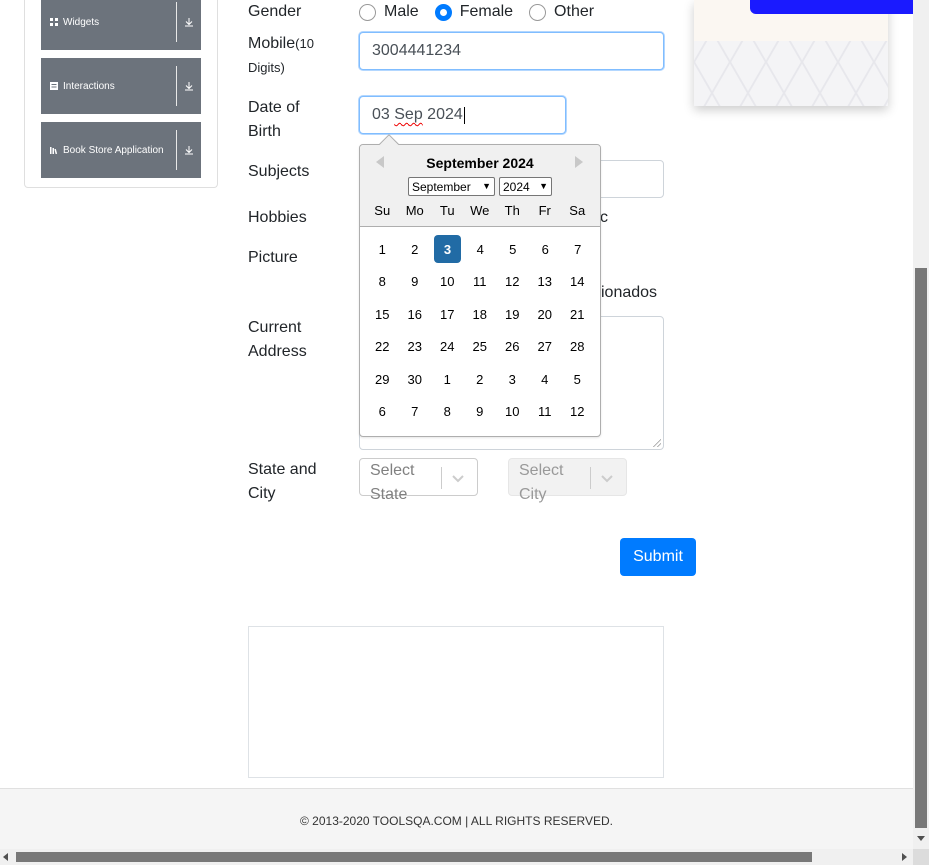  Describe the element at coordinates (443, 12) in the screenshot. I see `radio-circle-checked` at that location.